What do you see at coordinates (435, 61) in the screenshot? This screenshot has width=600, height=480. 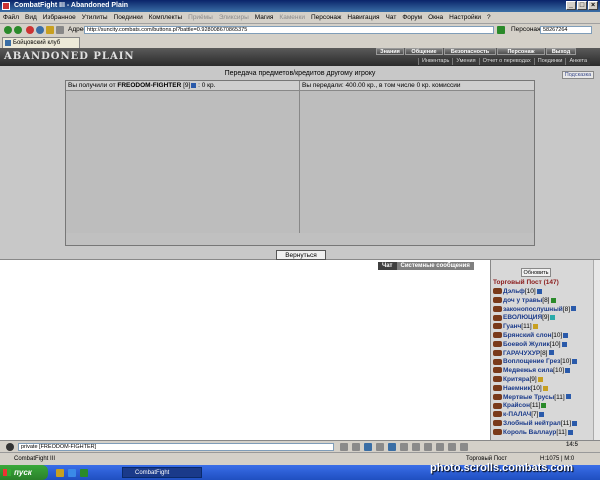 I see `game-subnav-item: Инвентарь` at bounding box center [435, 61].